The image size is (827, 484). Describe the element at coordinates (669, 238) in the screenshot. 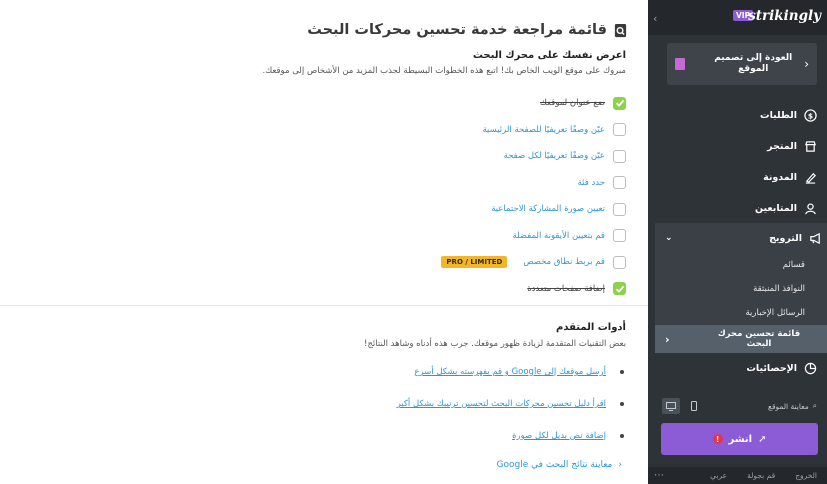

I see `chevron-down-icon: ⌄` at that location.